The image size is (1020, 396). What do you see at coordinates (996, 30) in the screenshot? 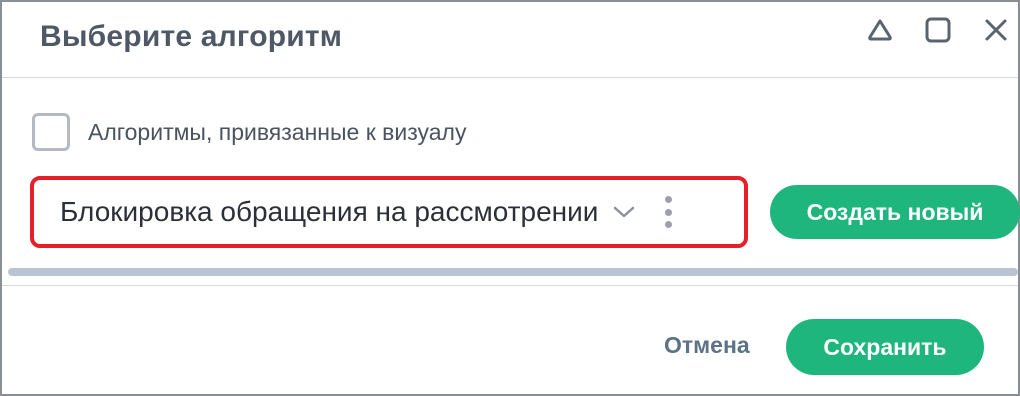
I see `close-icon` at bounding box center [996, 30].